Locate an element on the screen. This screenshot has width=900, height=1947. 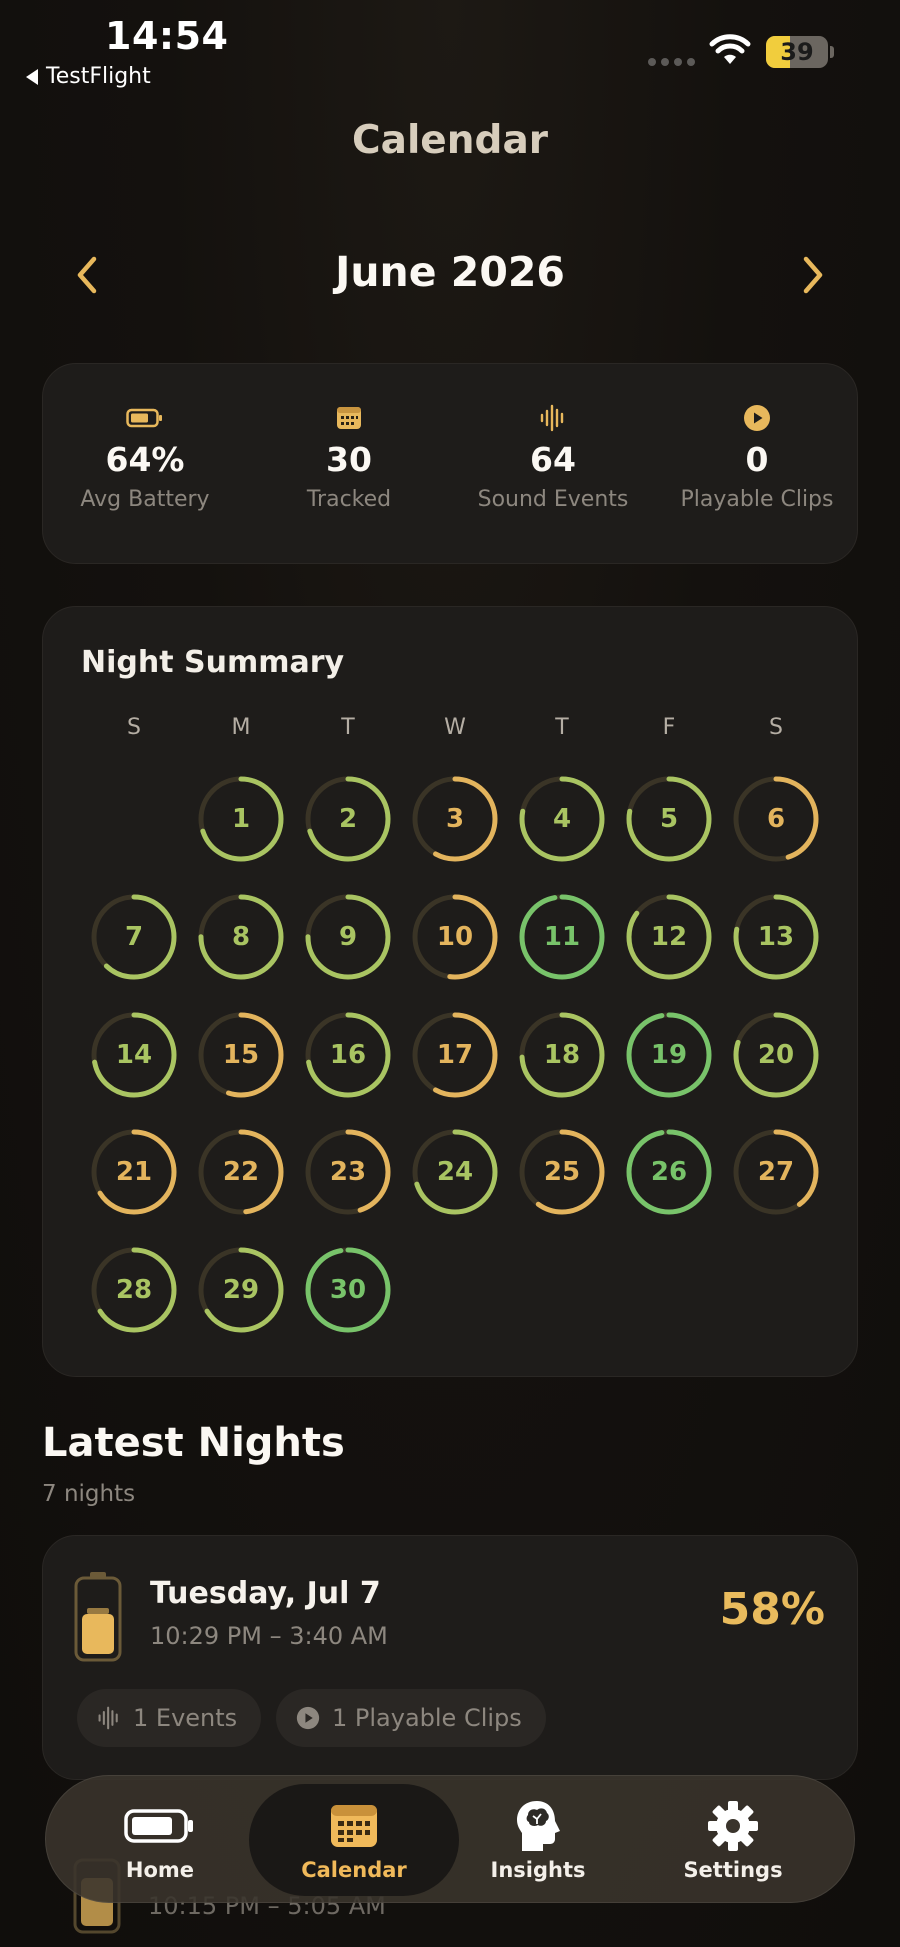
calendar-day: 20 is located at coordinates (776, 1055).